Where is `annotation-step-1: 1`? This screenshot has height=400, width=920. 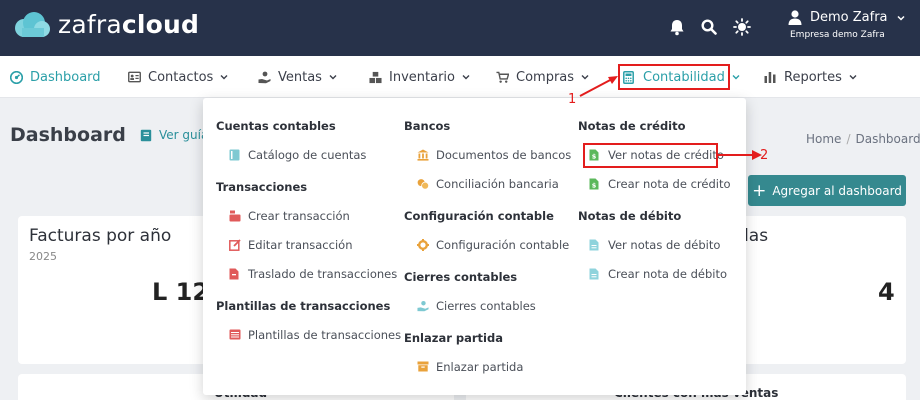 annotation-step-1: 1 is located at coordinates (572, 99).